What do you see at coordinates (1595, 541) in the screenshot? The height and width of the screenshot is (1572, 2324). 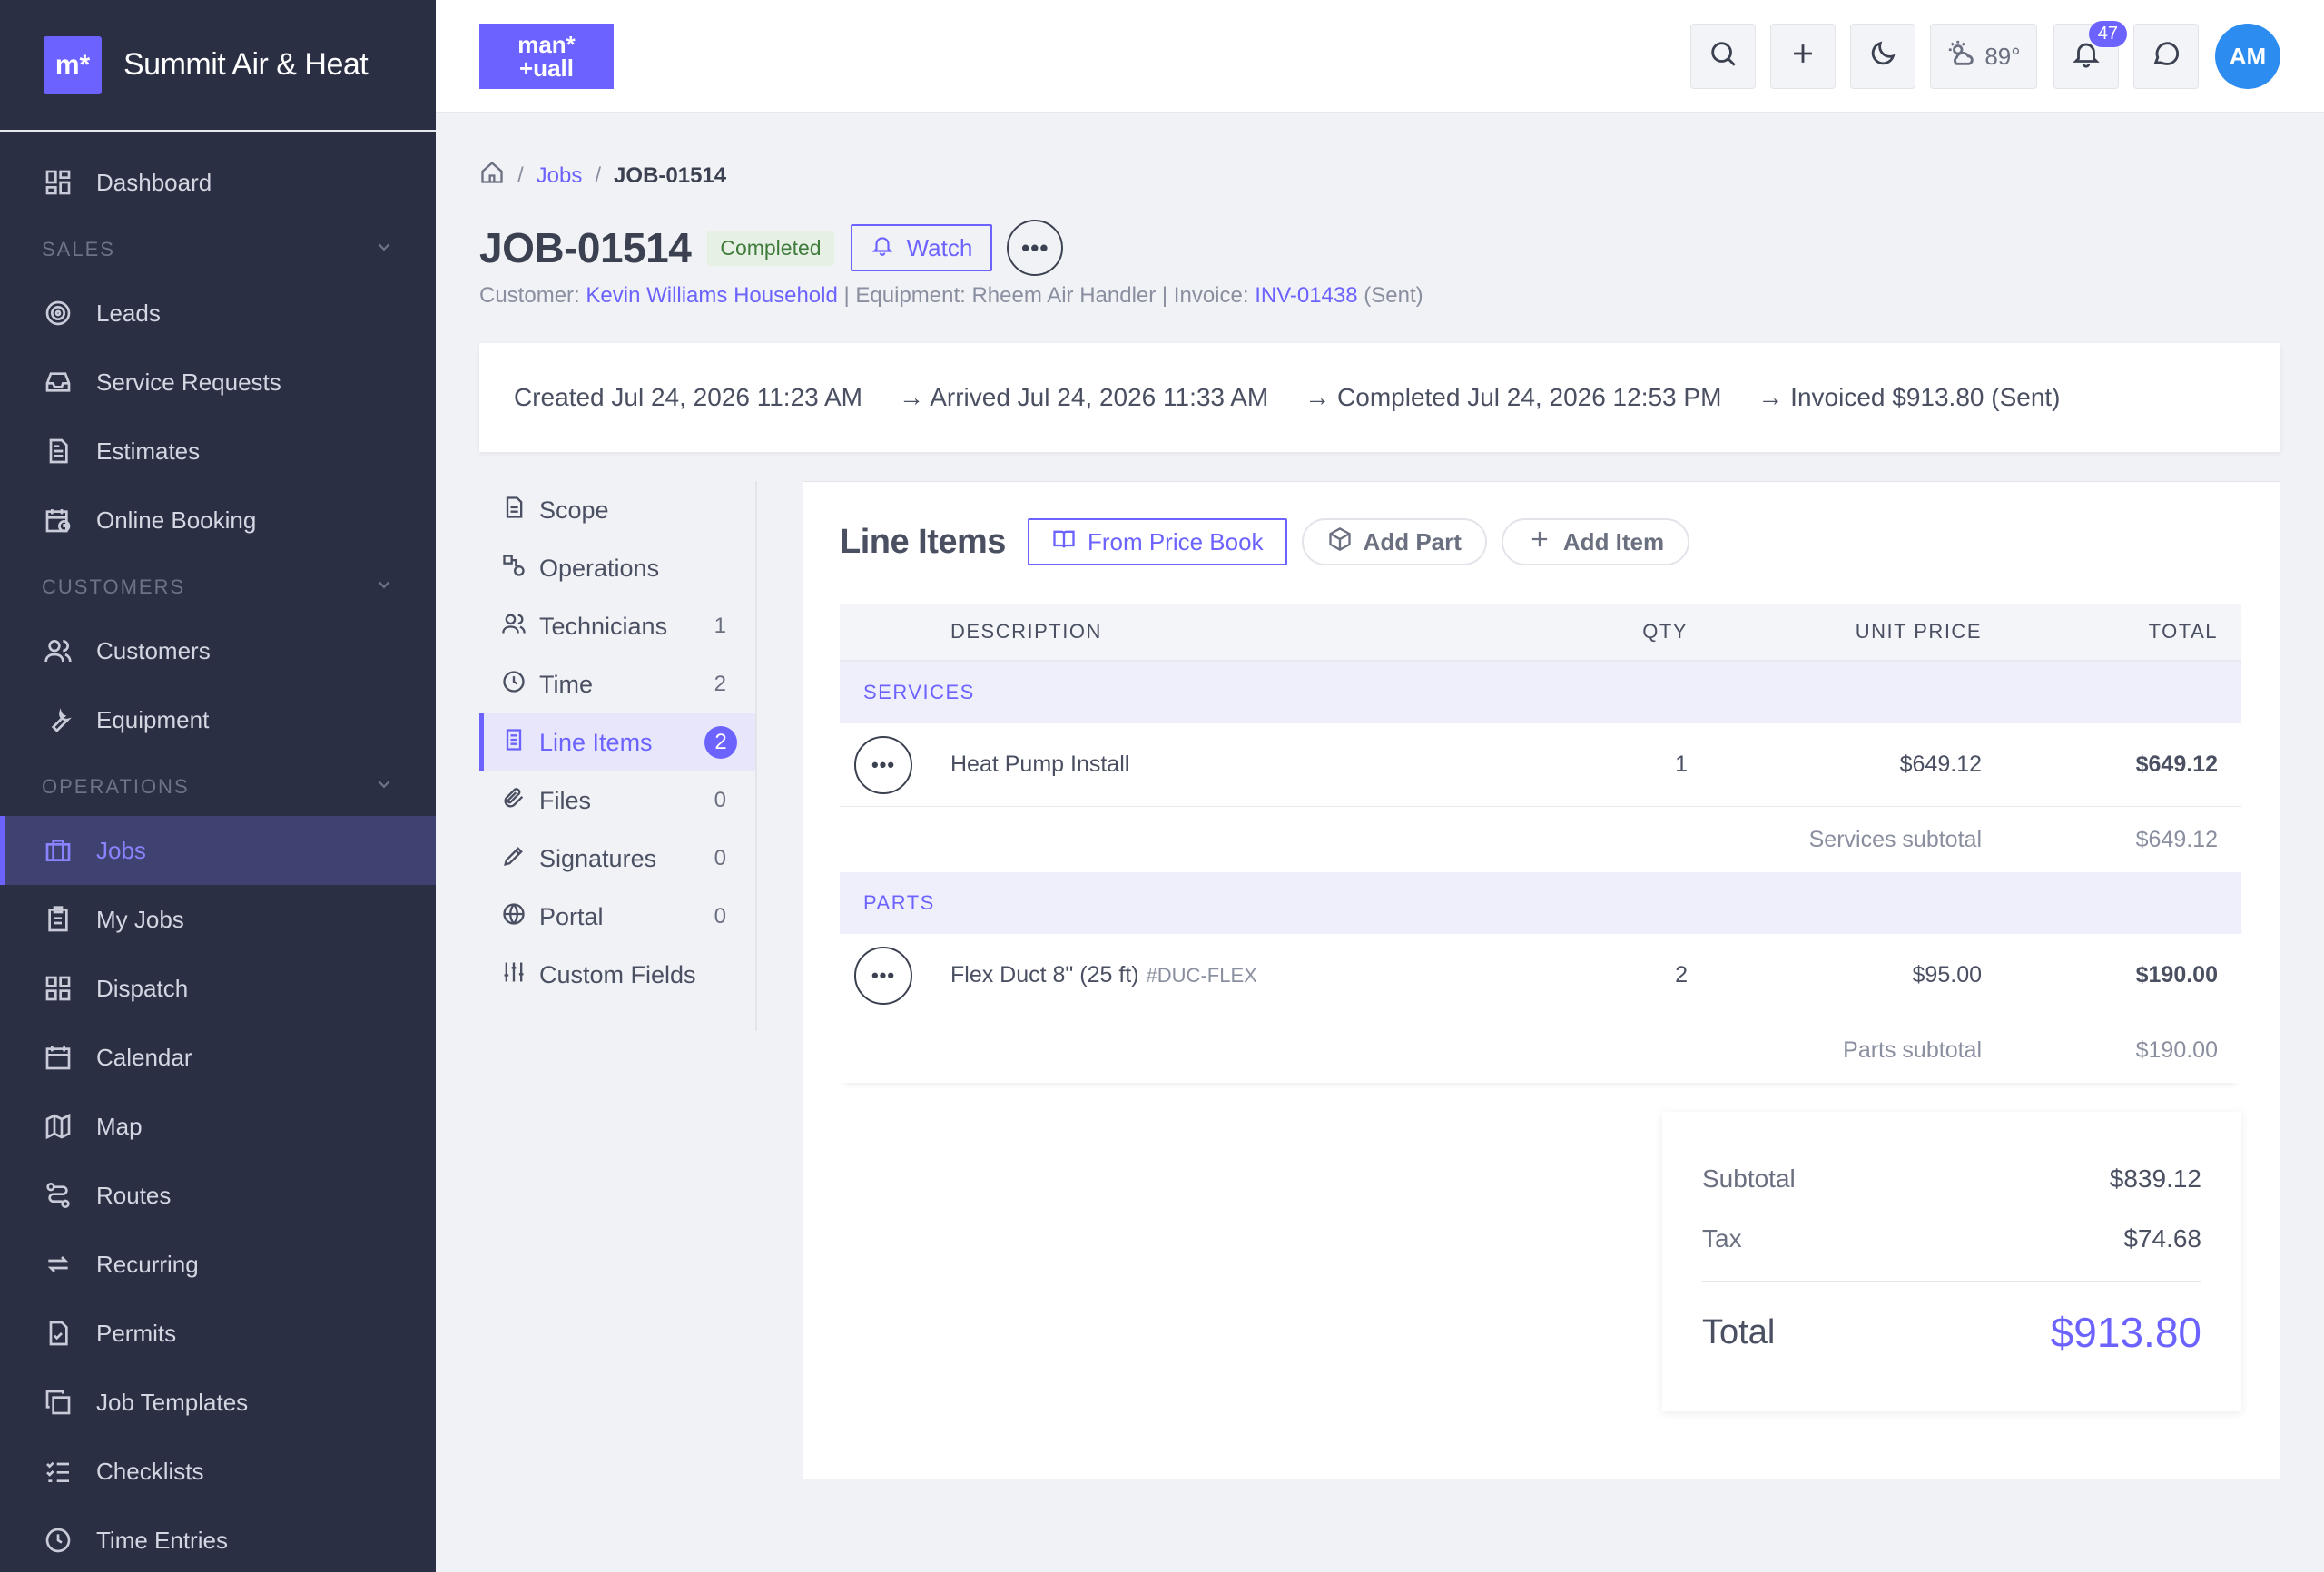 I see `add-item-button: Add Item` at bounding box center [1595, 541].